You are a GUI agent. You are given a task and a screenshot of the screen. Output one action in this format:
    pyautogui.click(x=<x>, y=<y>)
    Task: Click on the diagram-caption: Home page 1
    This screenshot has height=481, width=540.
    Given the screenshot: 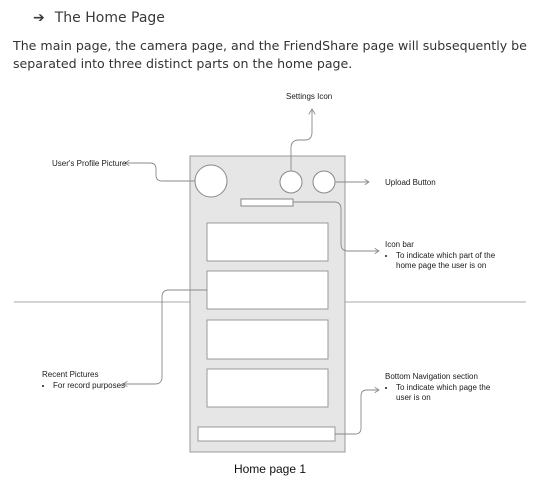 What is the action you would take?
    pyautogui.click(x=270, y=469)
    